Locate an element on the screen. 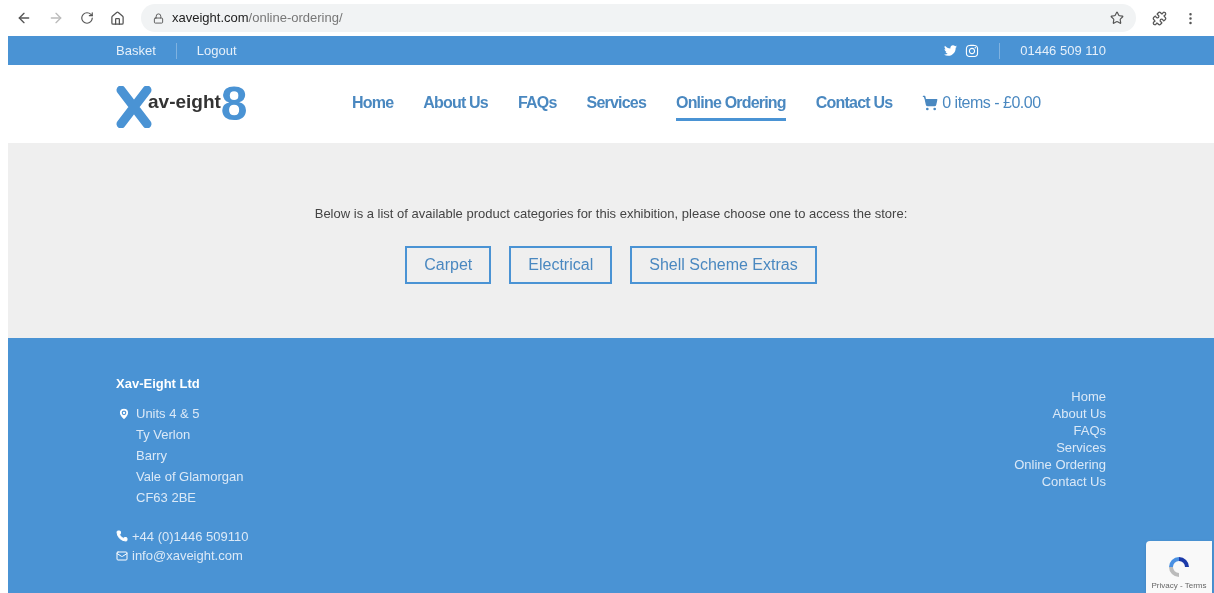  nav-link: About Us is located at coordinates (455, 104).